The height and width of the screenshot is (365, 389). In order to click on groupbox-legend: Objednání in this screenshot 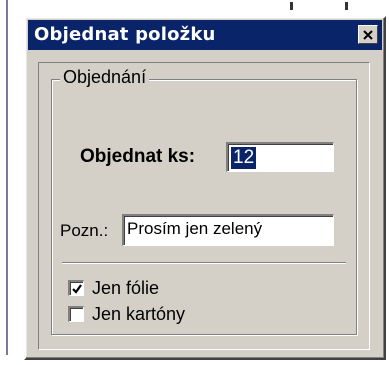, I will do `click(105, 77)`.